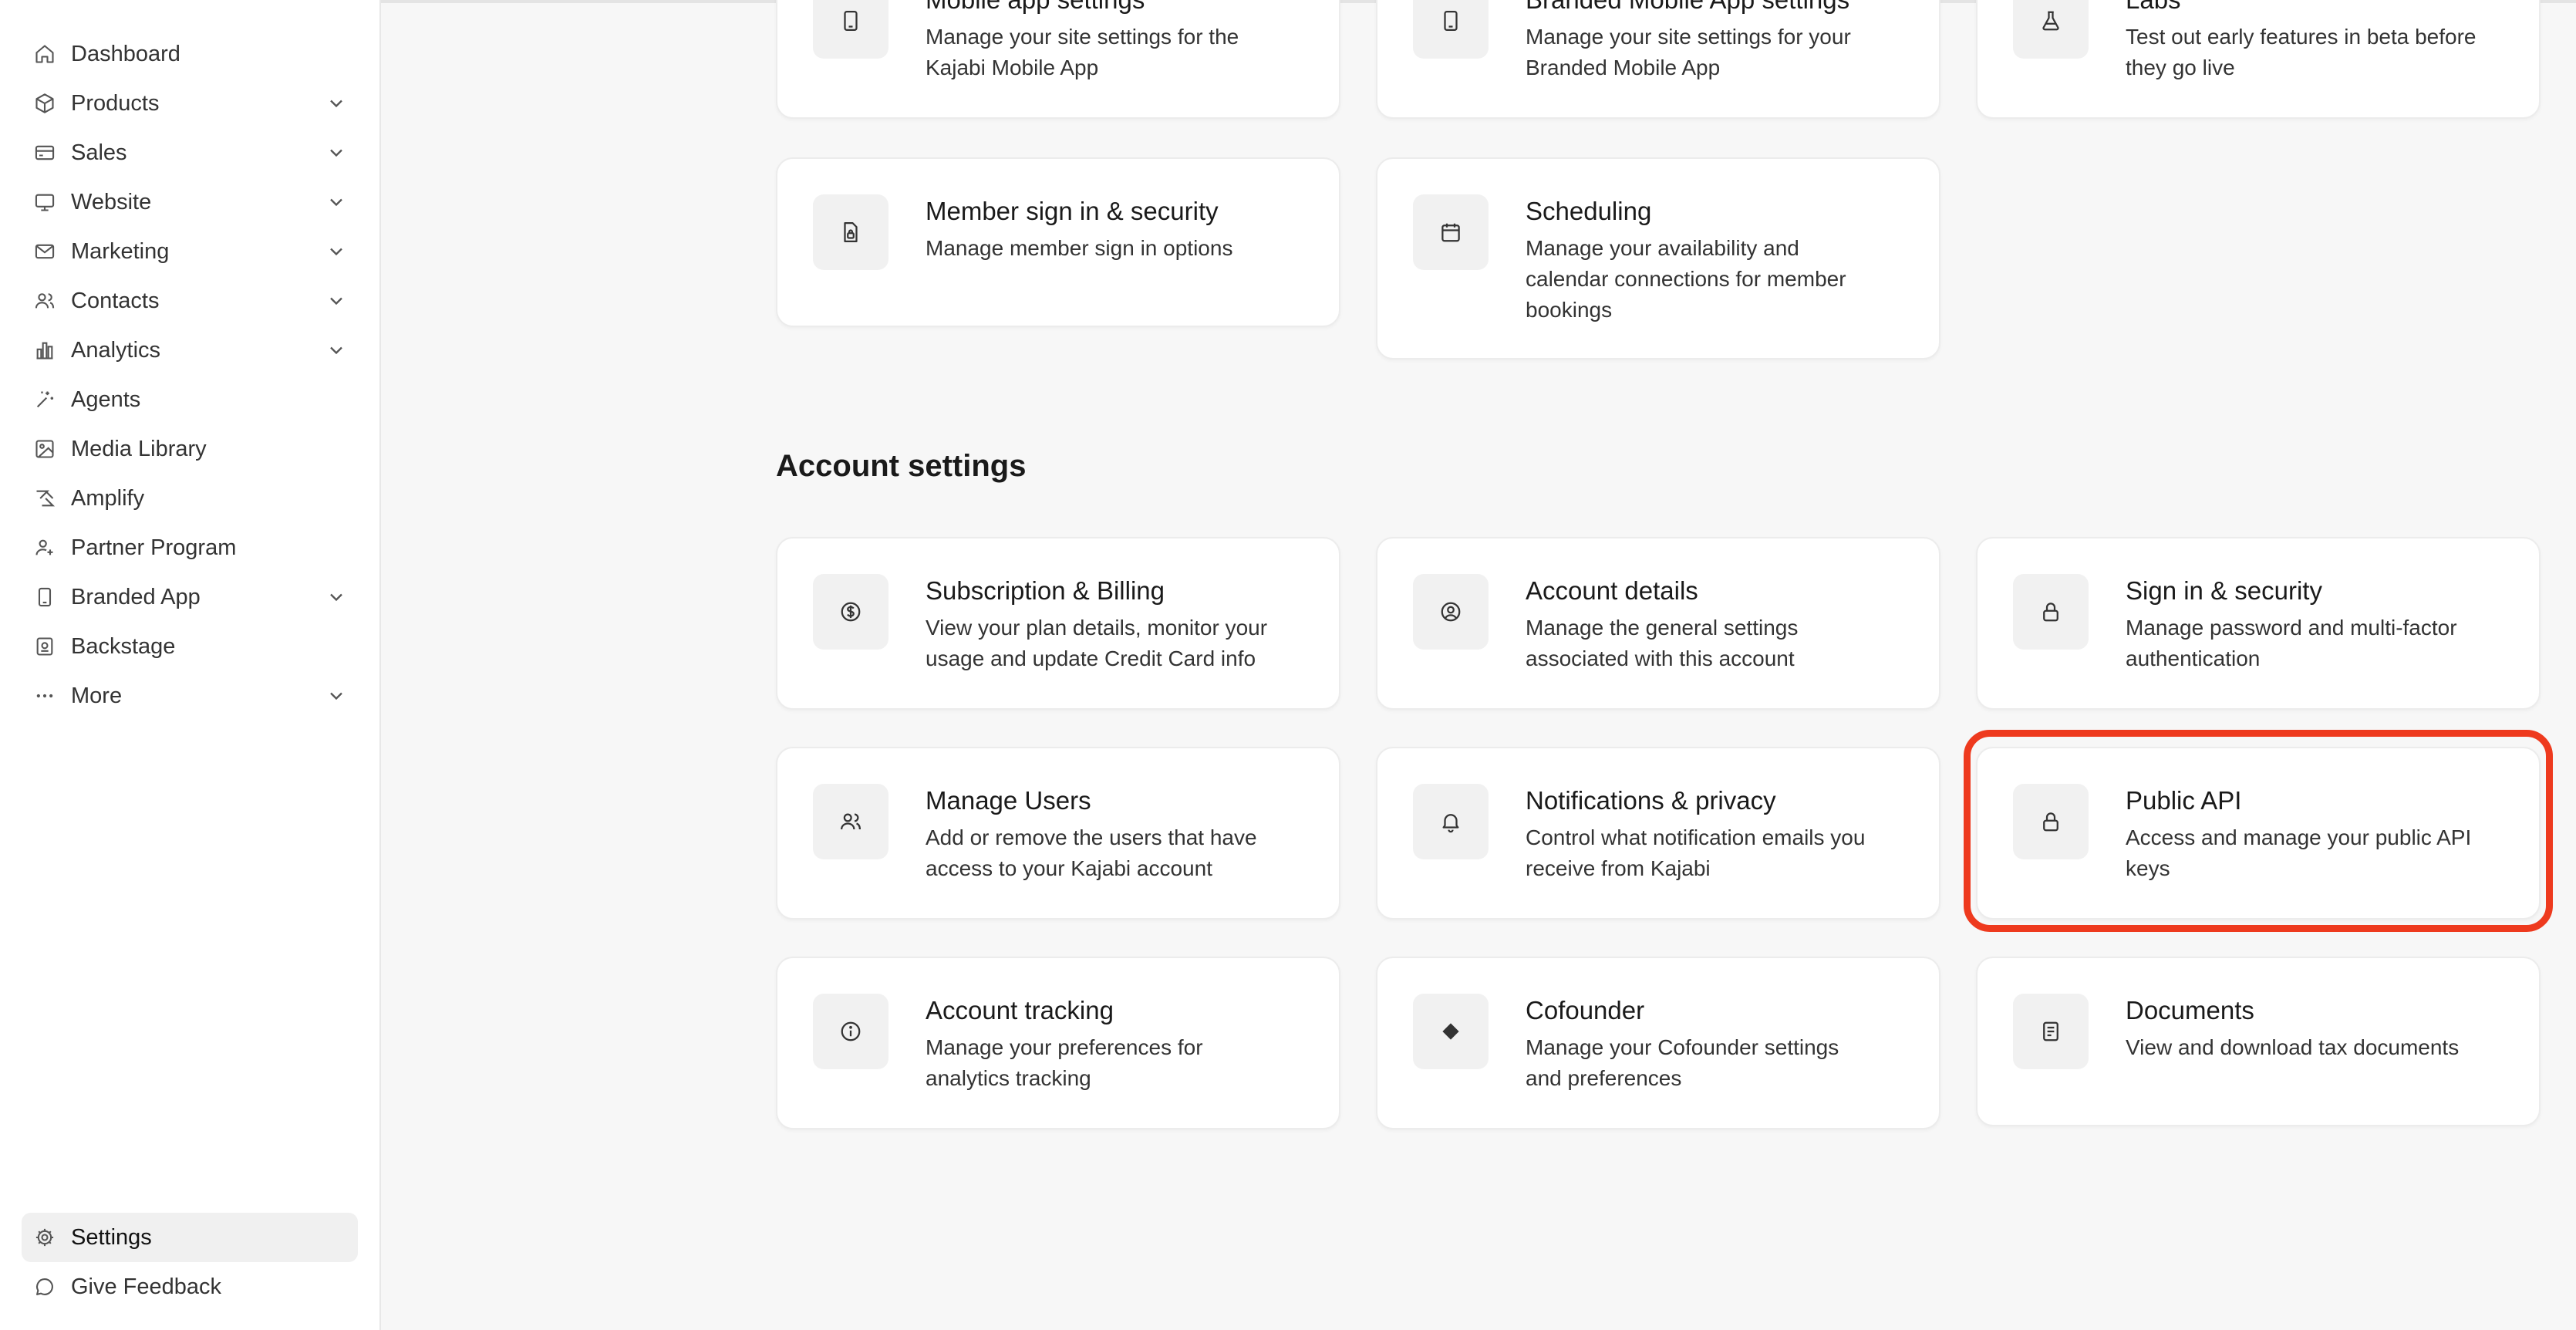 The width and height of the screenshot is (2576, 1330). I want to click on card-title: Manage Users, so click(1008, 800).